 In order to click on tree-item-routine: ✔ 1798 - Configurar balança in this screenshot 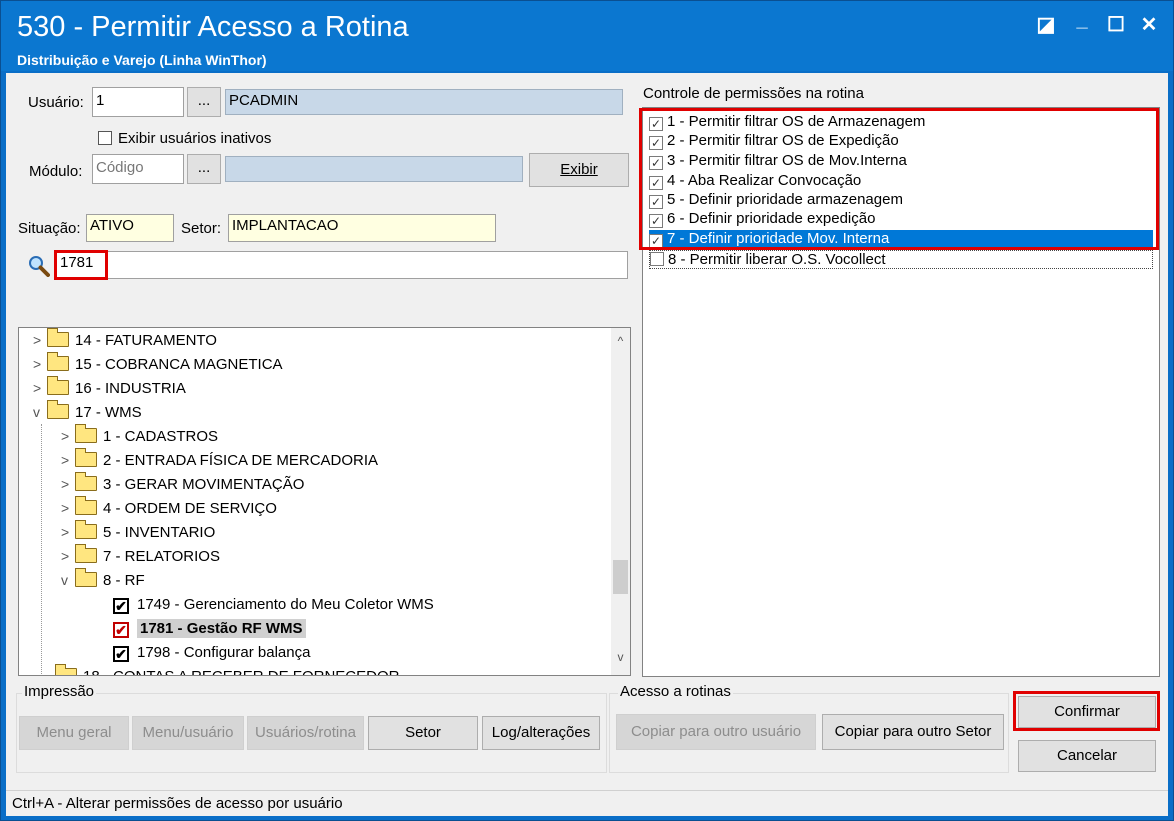, I will do `click(211, 656)`.